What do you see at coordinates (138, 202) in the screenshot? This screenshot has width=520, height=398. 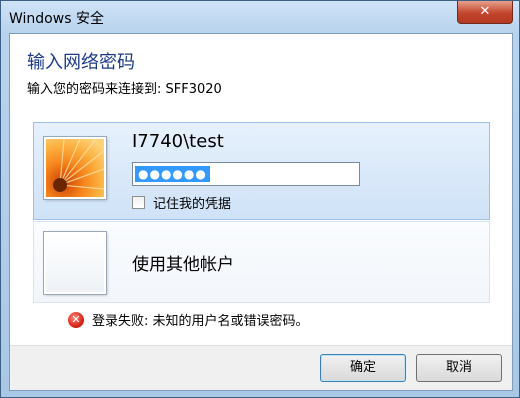 I see `remember-checkbox` at bounding box center [138, 202].